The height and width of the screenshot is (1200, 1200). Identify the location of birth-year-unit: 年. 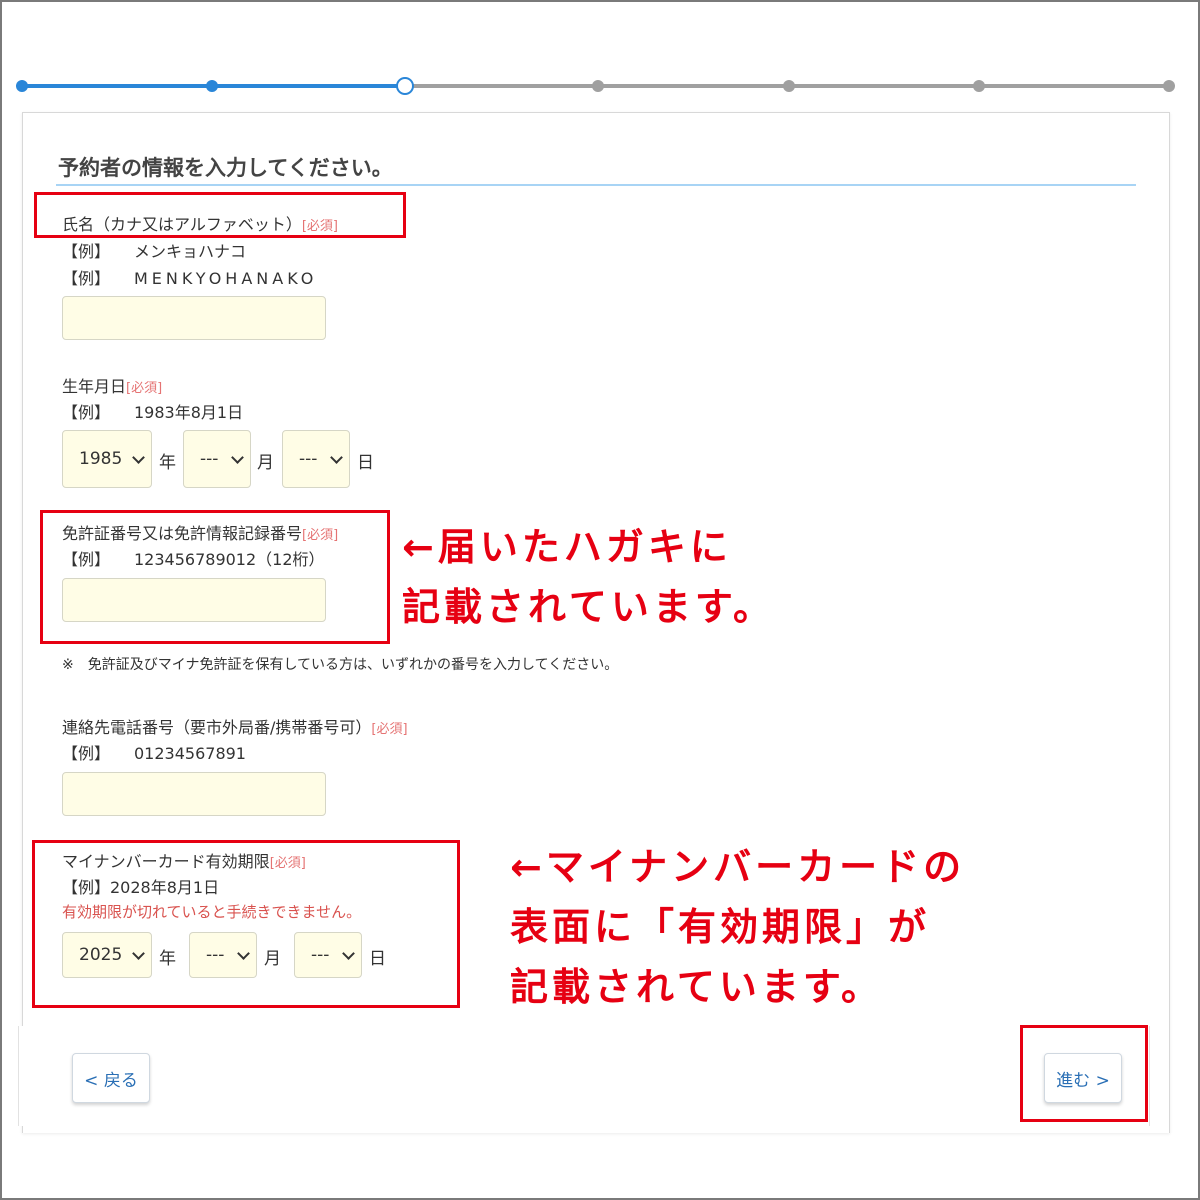
(167, 463).